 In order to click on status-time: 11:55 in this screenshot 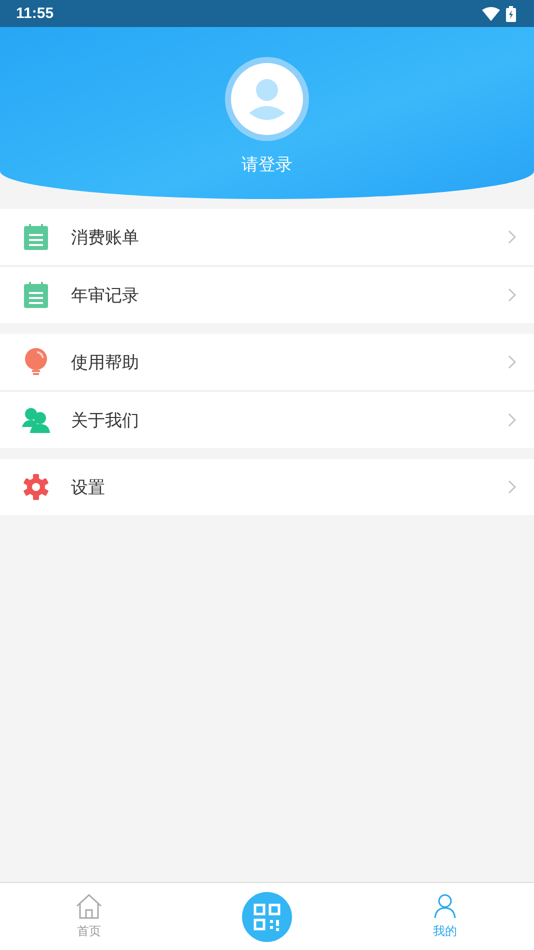, I will do `click(35, 13)`.